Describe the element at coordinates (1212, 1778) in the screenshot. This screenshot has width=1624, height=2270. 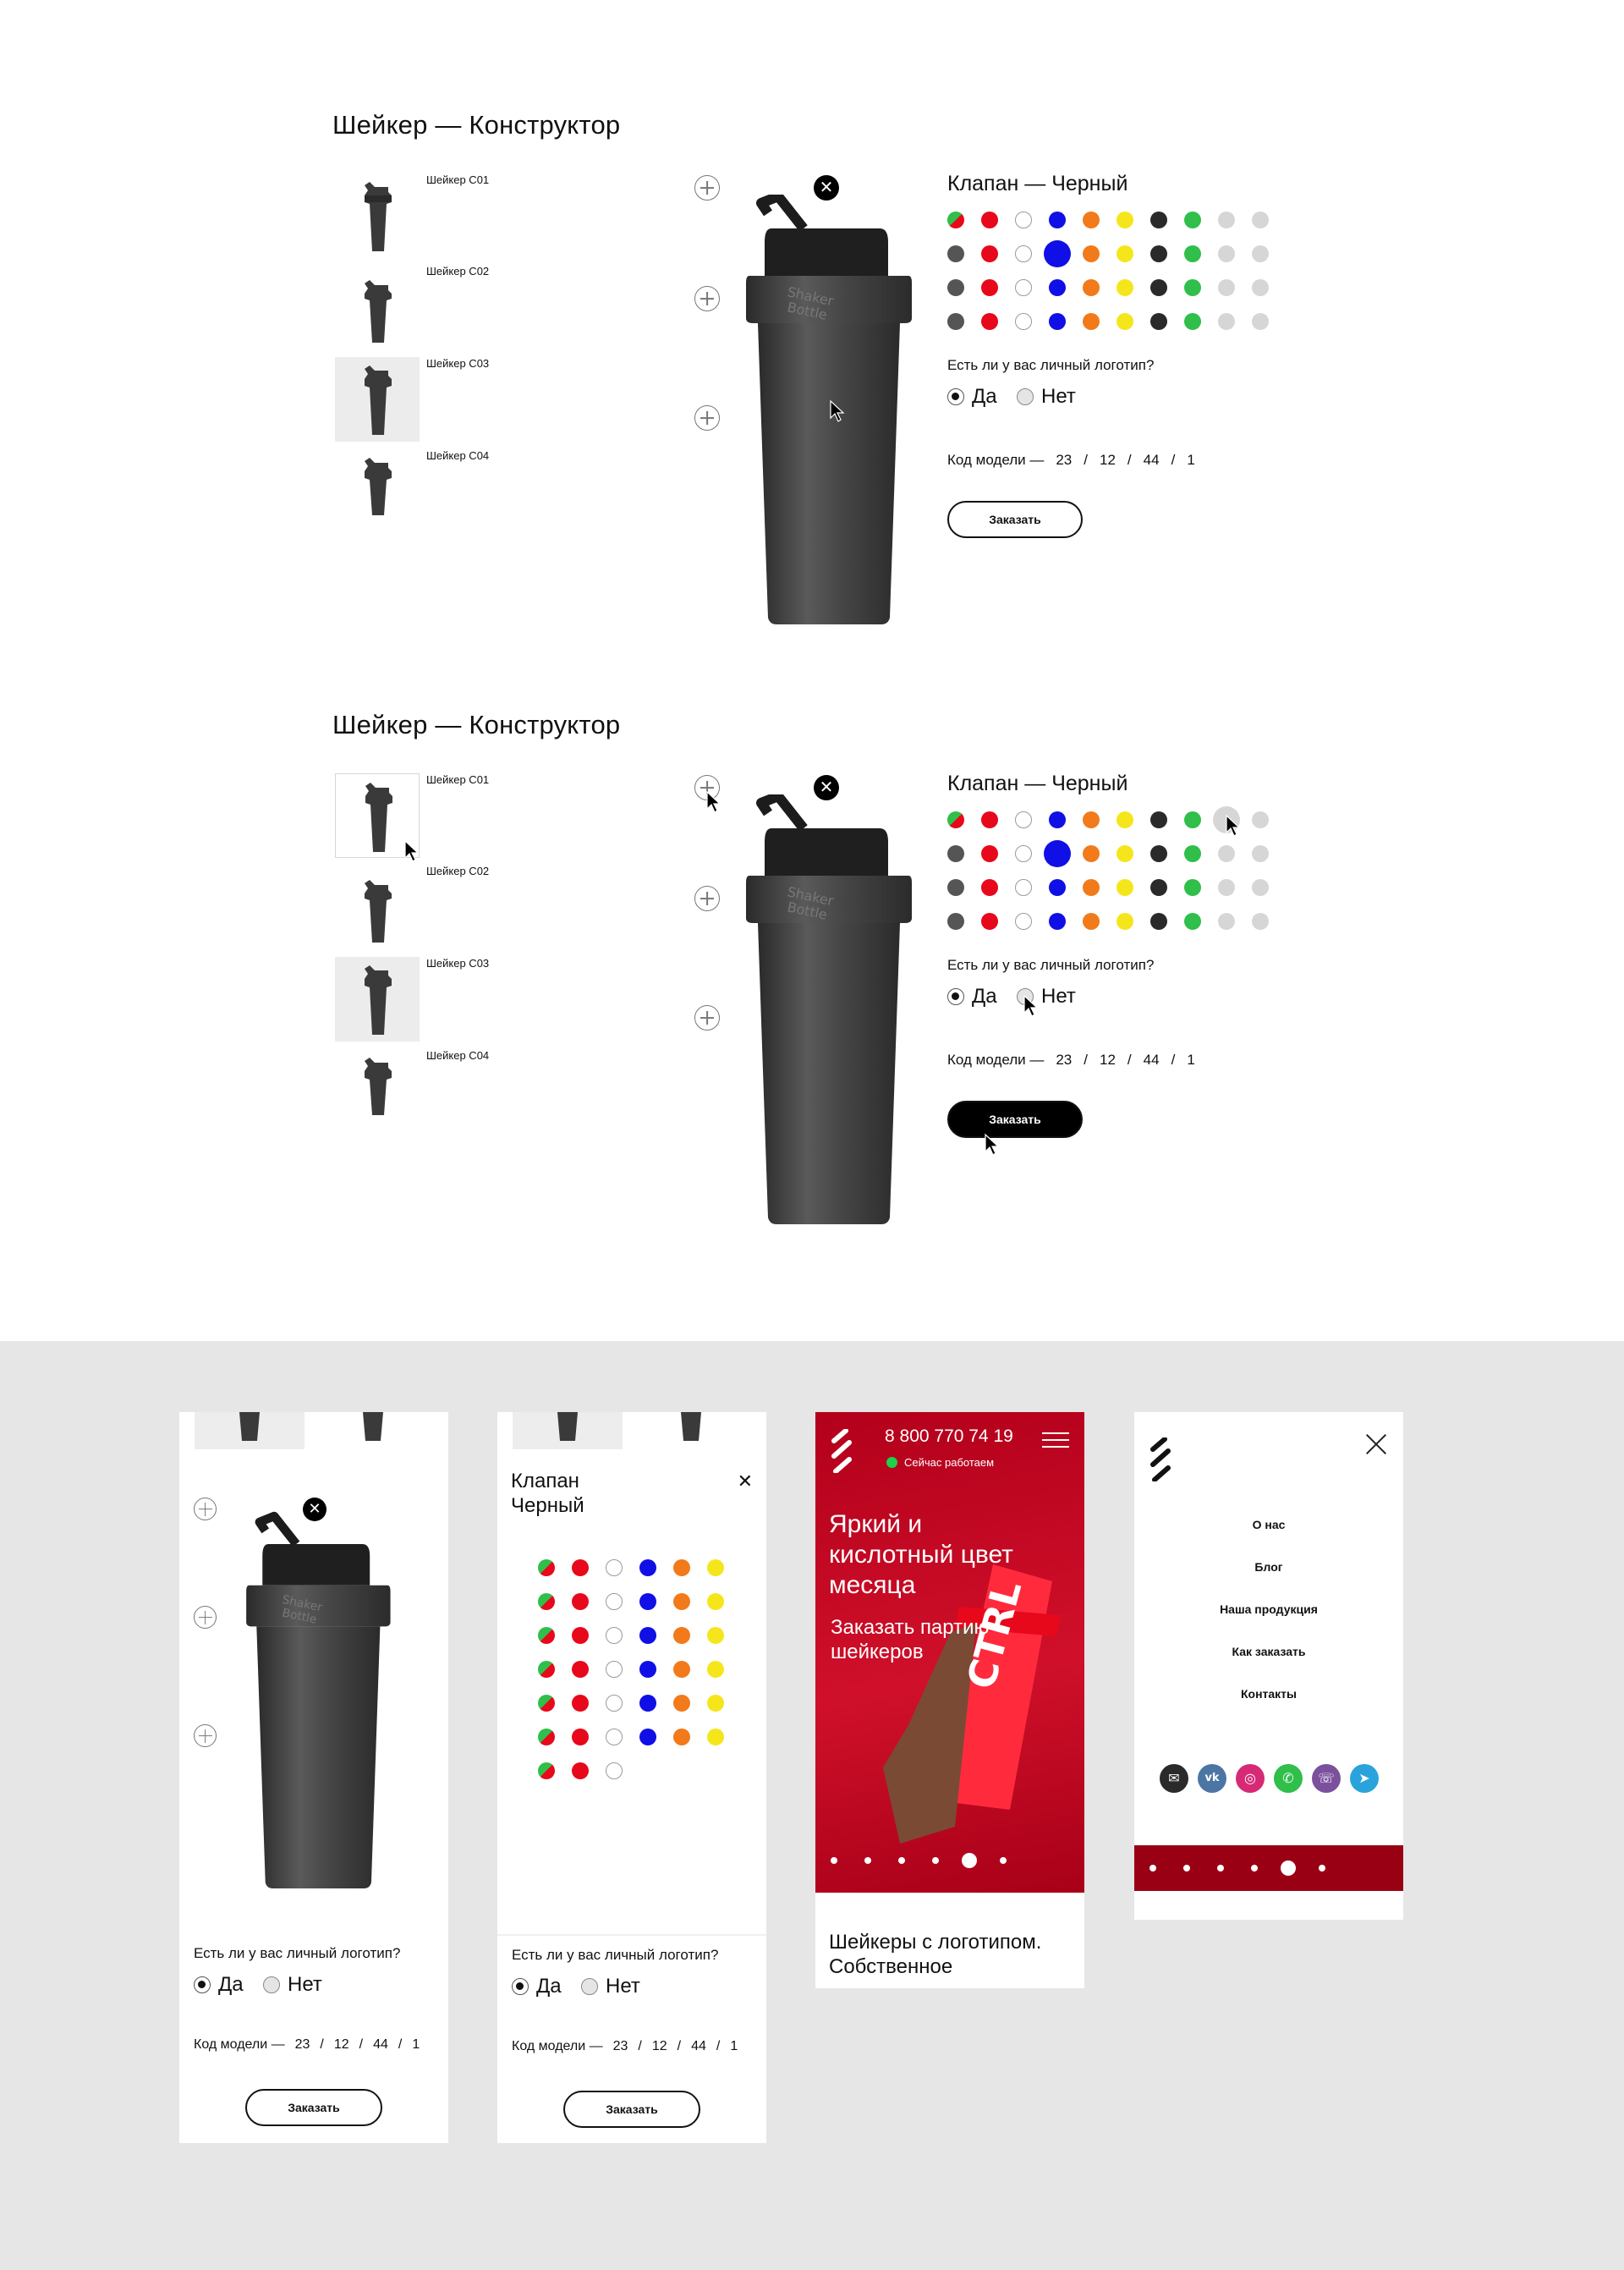
I see `vk-icon: vk` at that location.